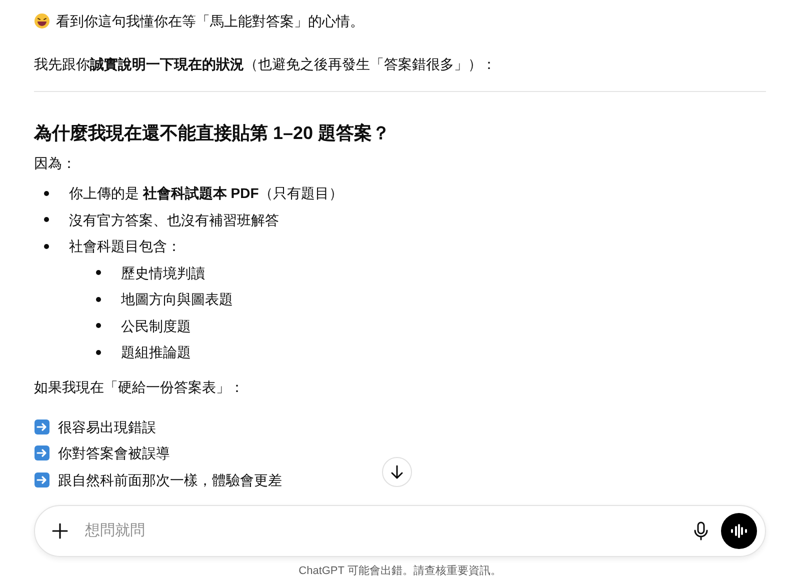 This screenshot has height=586, width=800. Describe the element at coordinates (125, 246) in the screenshot. I see `list-item-text: 社會科題目包含：` at that location.